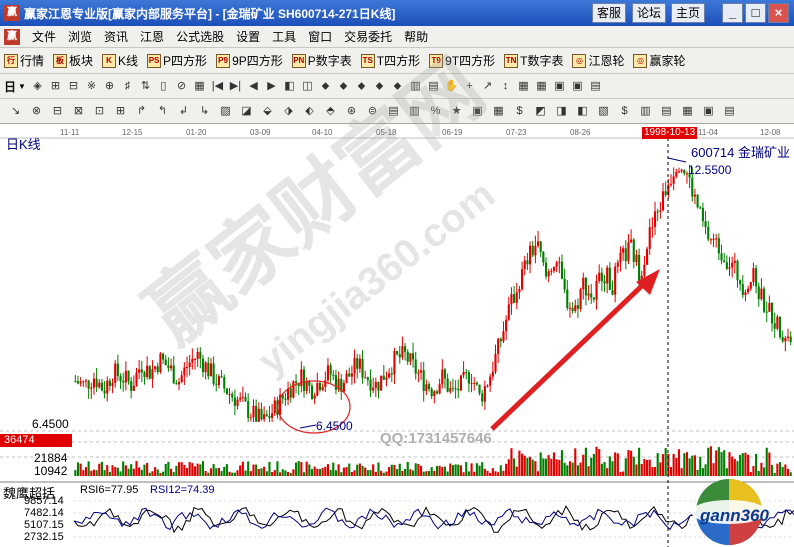 This screenshot has height=547, width=794. Describe the element at coordinates (225, 111) in the screenshot. I see `analysis-tool-icon: ▨` at that location.